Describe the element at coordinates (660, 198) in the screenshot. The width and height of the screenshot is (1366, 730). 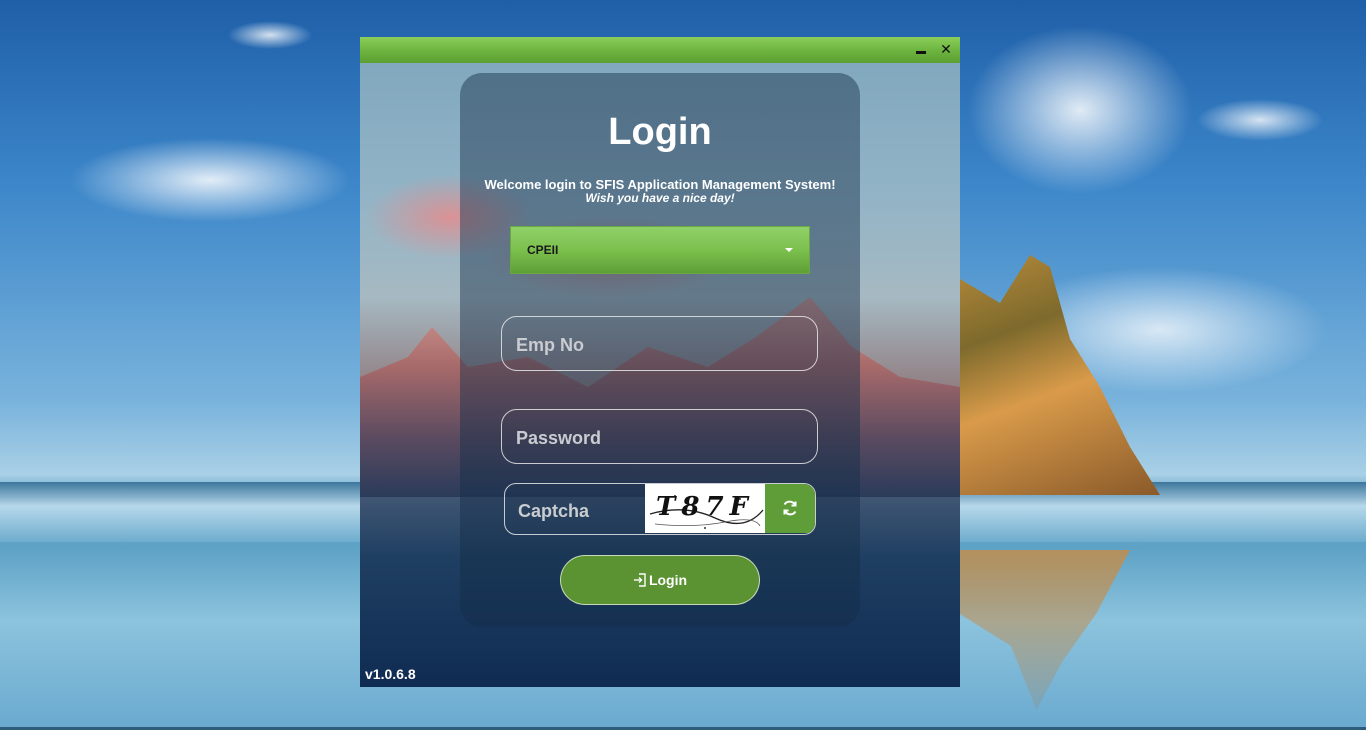
I see `wish-text: Wish you have a nice day!` at that location.